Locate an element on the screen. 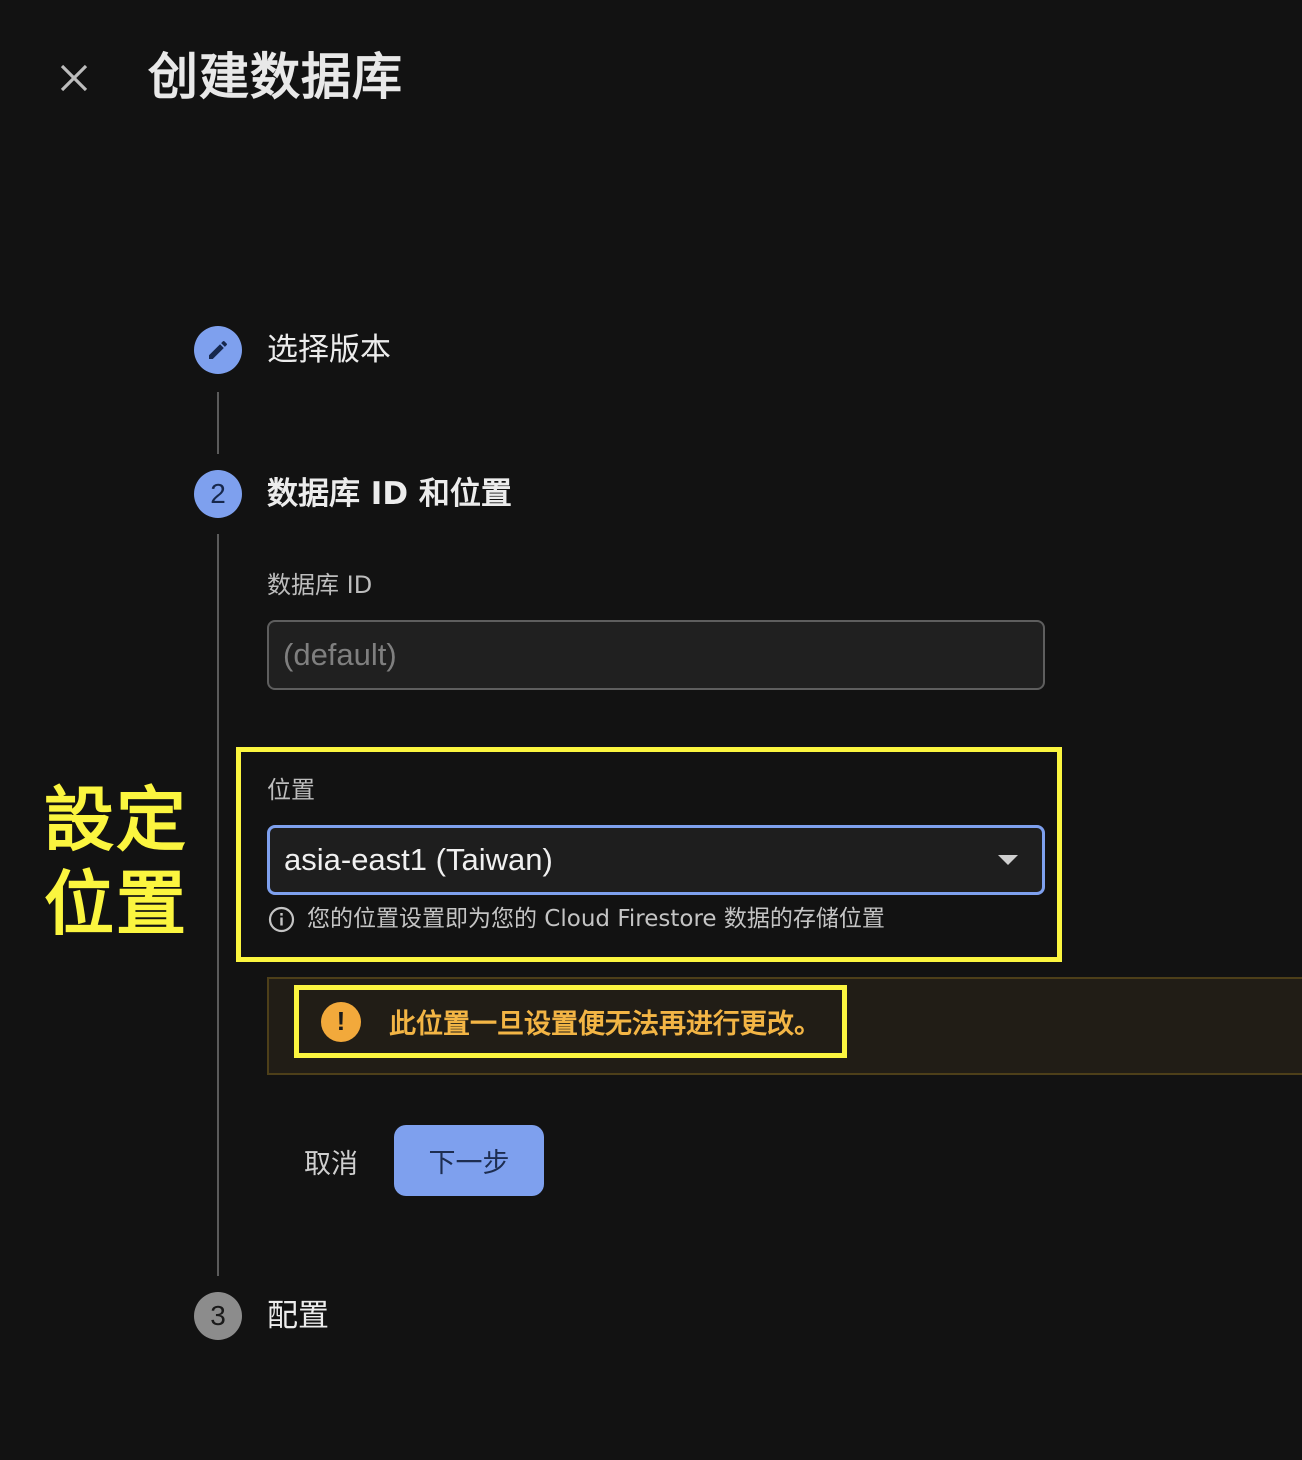  step-1-indicator is located at coordinates (218, 350).